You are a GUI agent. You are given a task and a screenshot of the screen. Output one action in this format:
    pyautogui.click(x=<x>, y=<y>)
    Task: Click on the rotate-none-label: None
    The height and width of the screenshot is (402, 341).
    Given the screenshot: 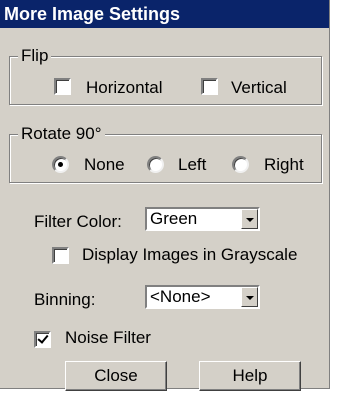 What is the action you would take?
    pyautogui.click(x=104, y=165)
    